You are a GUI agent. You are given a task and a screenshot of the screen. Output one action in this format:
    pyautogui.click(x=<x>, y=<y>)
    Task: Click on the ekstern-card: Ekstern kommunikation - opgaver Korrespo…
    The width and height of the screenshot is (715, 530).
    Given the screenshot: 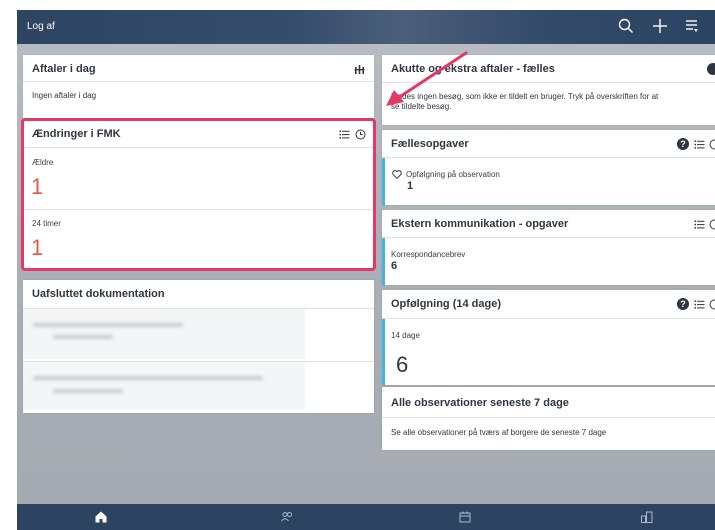 What is the action you would take?
    pyautogui.click(x=548, y=247)
    